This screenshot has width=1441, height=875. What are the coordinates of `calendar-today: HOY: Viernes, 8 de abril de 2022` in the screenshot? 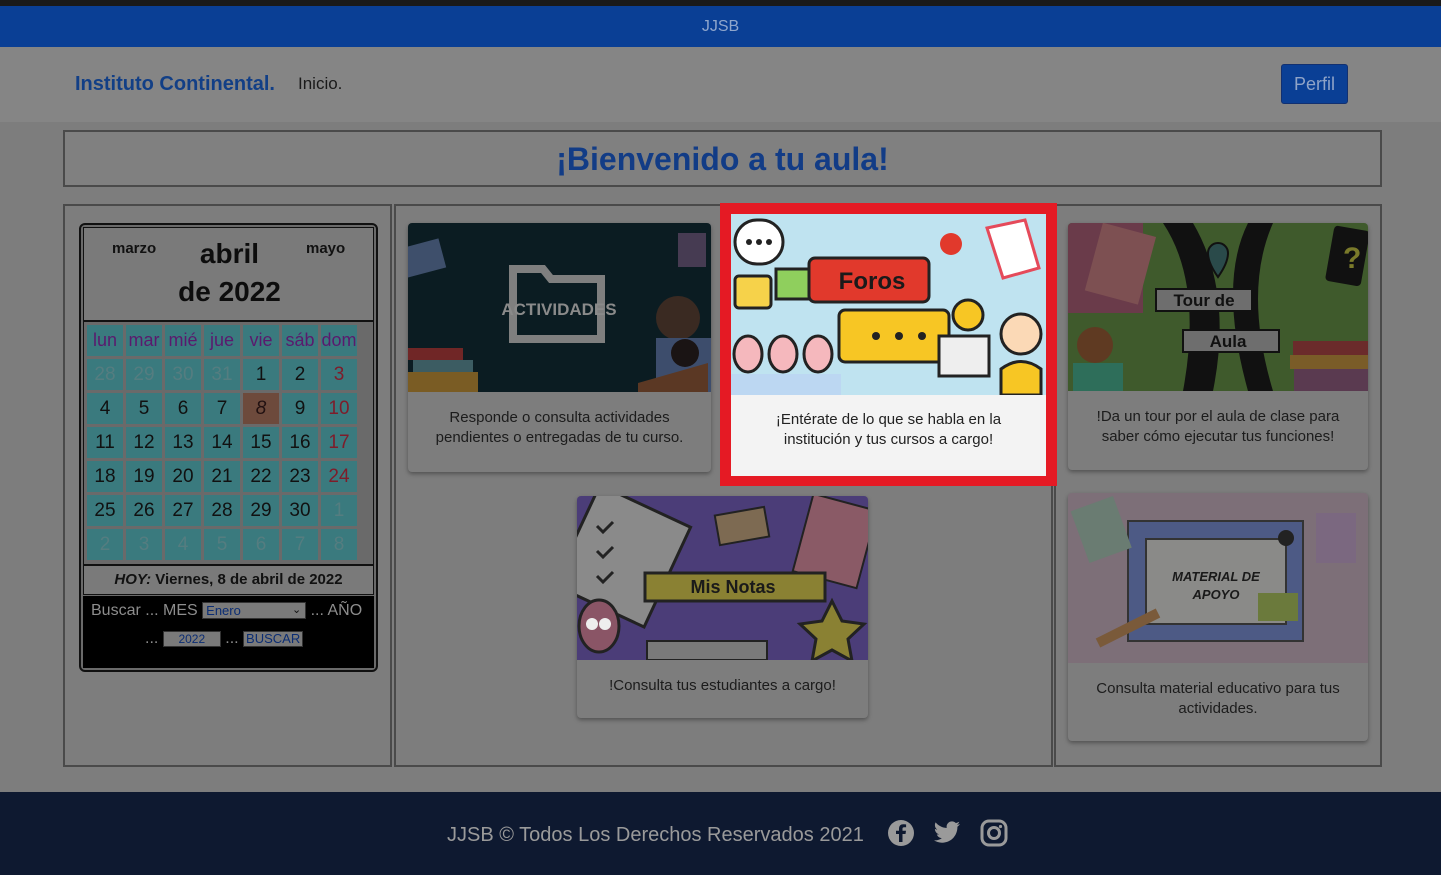 It's located at (228, 580).